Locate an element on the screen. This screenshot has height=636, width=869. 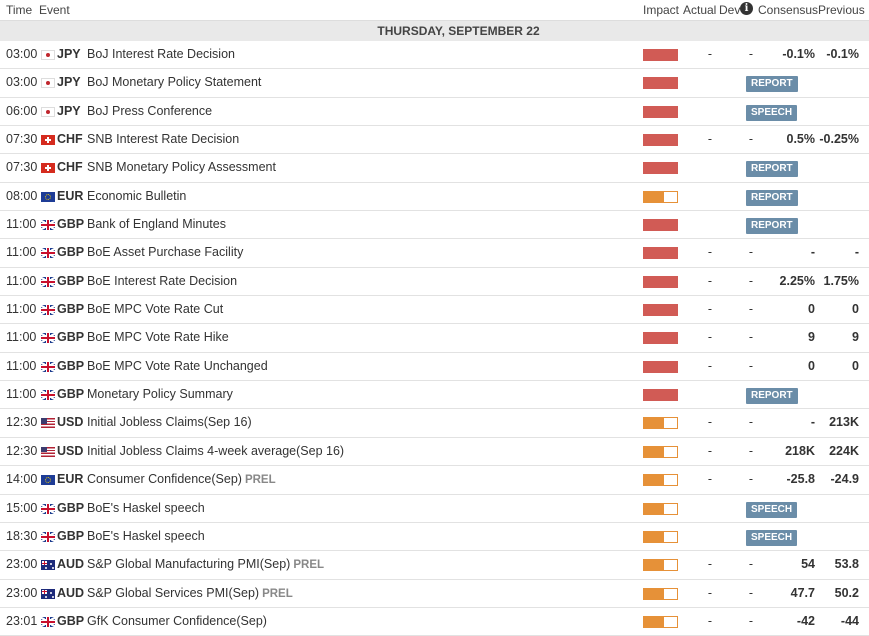
table-row: 06:00 JPY BoJ Press Conference SPEECH is located at coordinates (434, 112).